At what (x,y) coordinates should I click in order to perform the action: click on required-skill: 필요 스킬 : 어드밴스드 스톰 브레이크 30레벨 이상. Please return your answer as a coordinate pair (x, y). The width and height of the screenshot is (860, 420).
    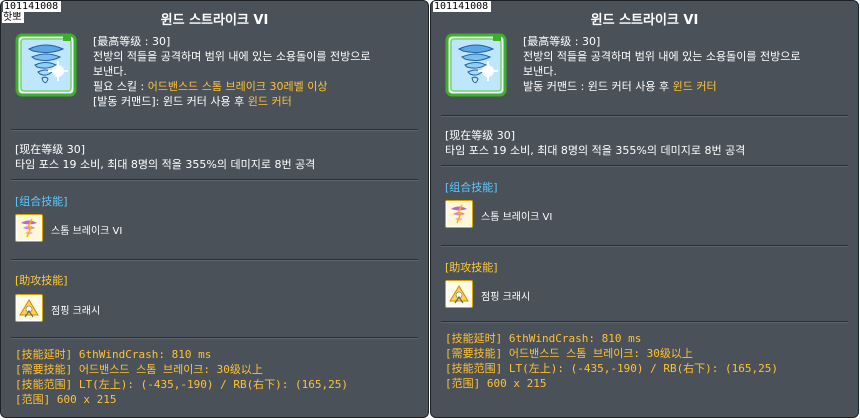
    Looking at the image, I should click on (258, 86).